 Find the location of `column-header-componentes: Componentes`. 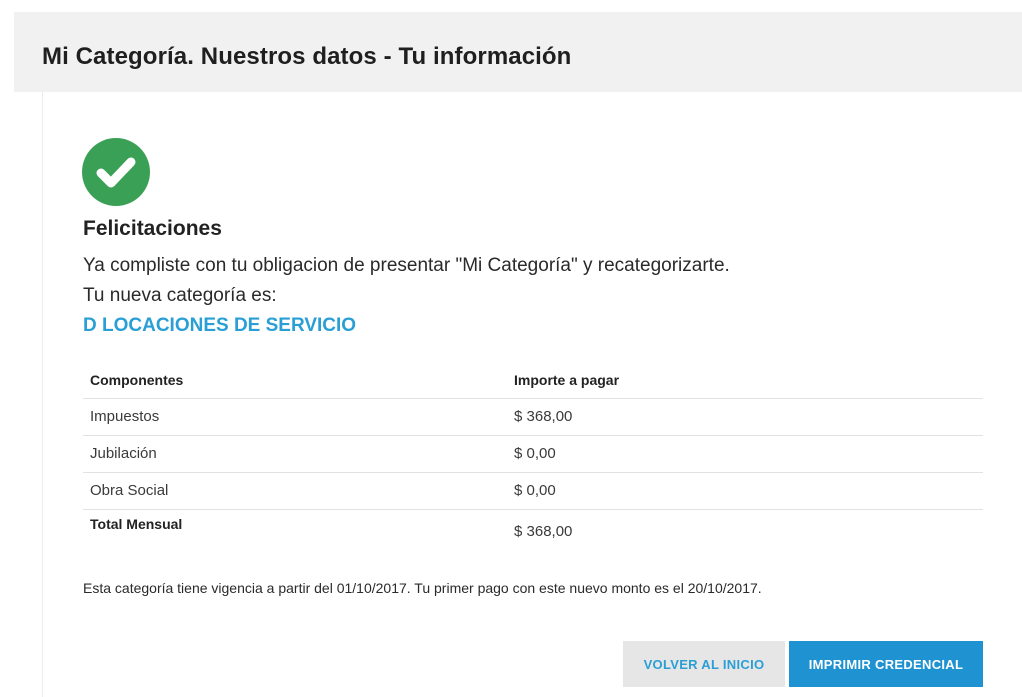

column-header-componentes: Componentes is located at coordinates (137, 380).